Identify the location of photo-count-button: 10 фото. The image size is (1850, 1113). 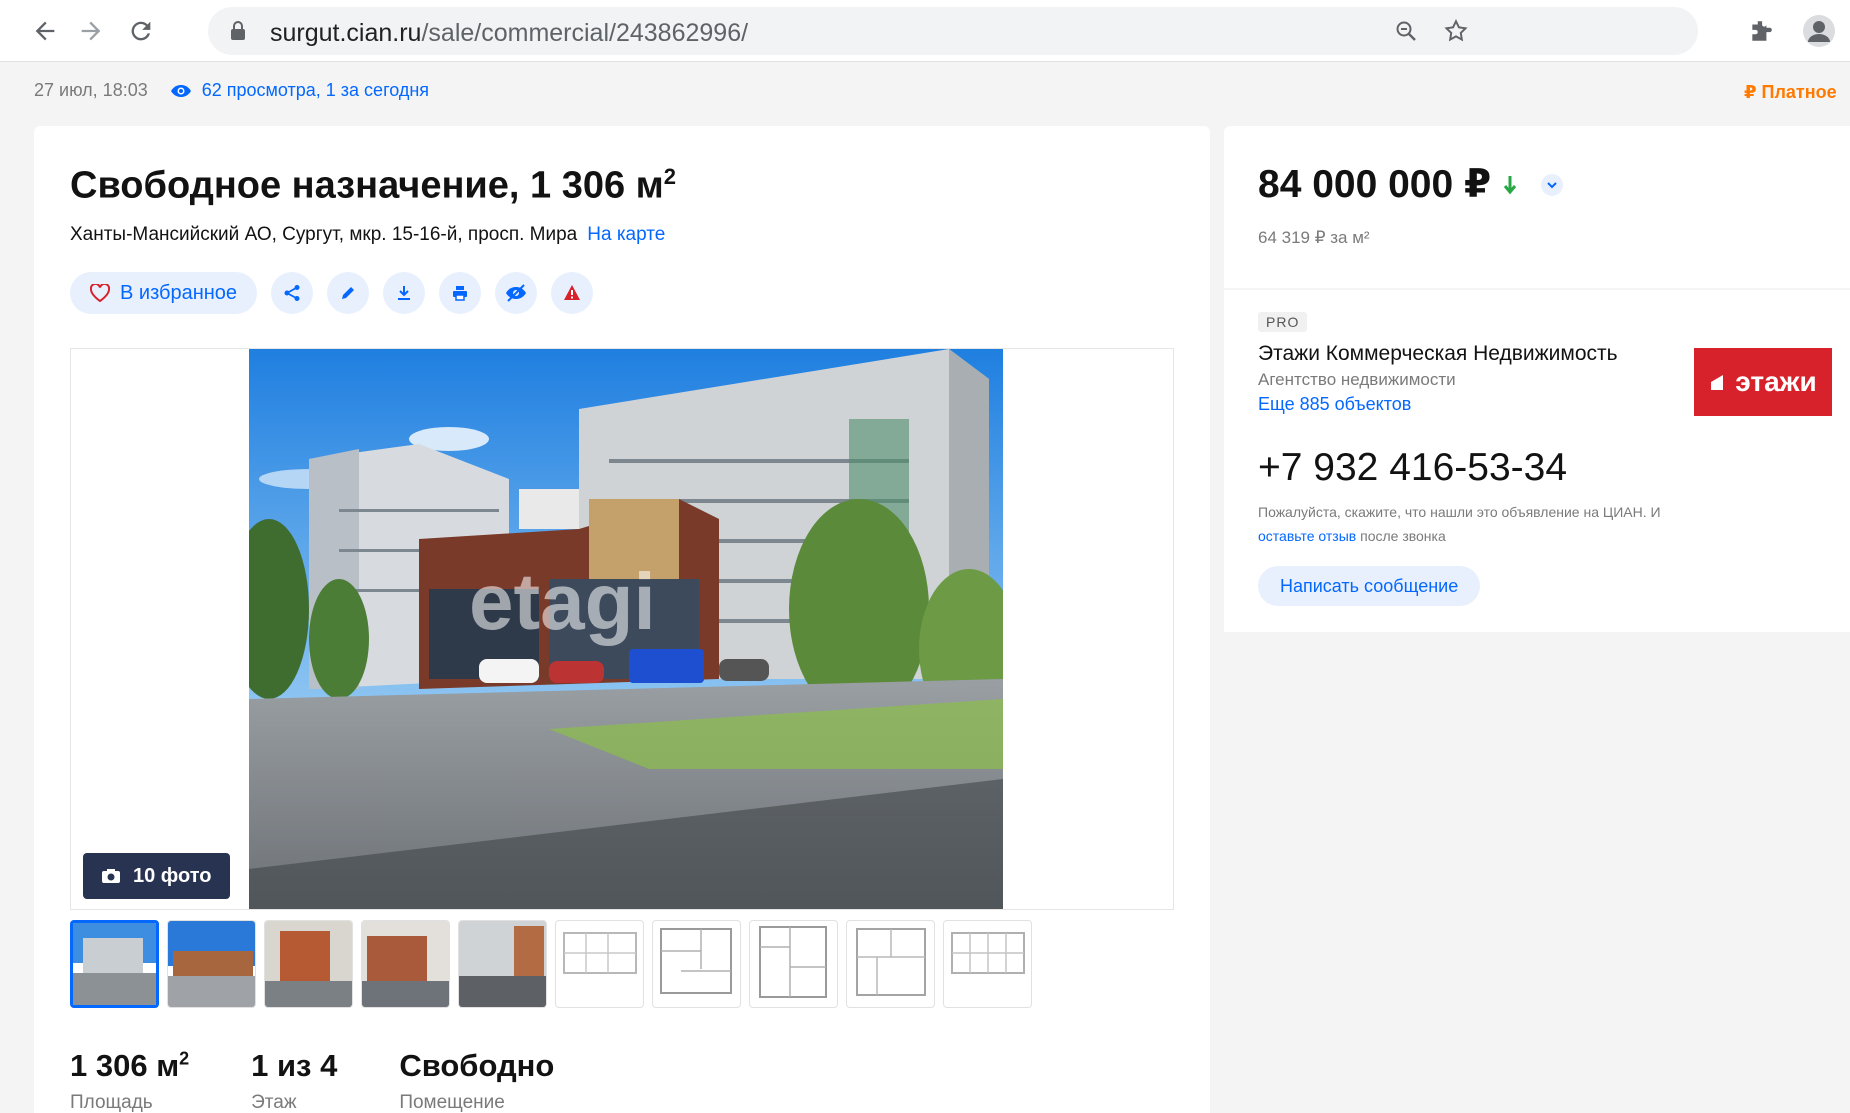
(156, 876).